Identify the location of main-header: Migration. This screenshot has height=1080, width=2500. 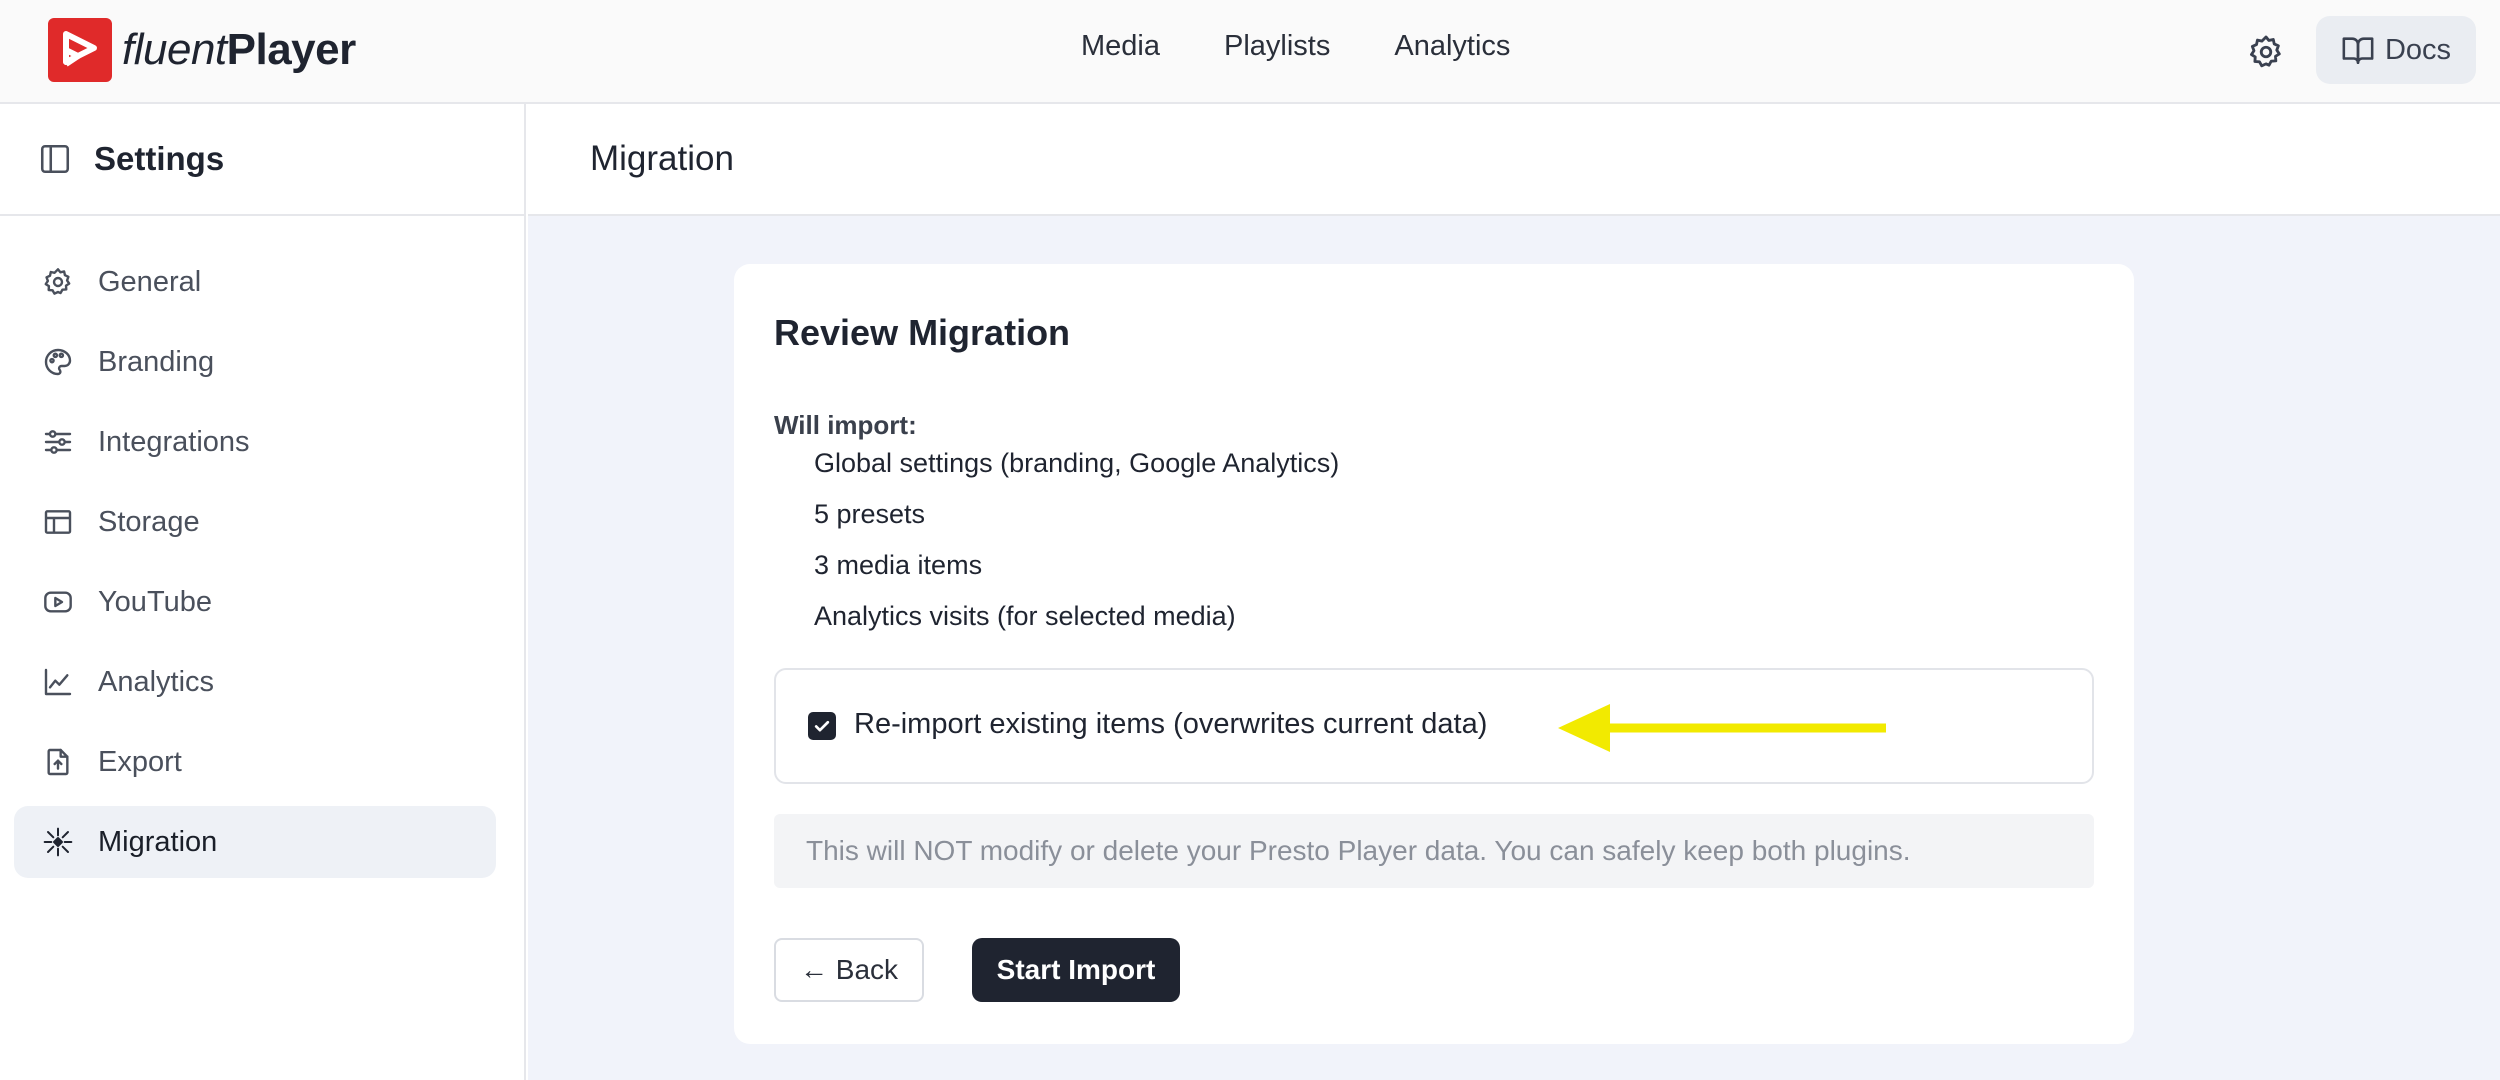
(1514, 160).